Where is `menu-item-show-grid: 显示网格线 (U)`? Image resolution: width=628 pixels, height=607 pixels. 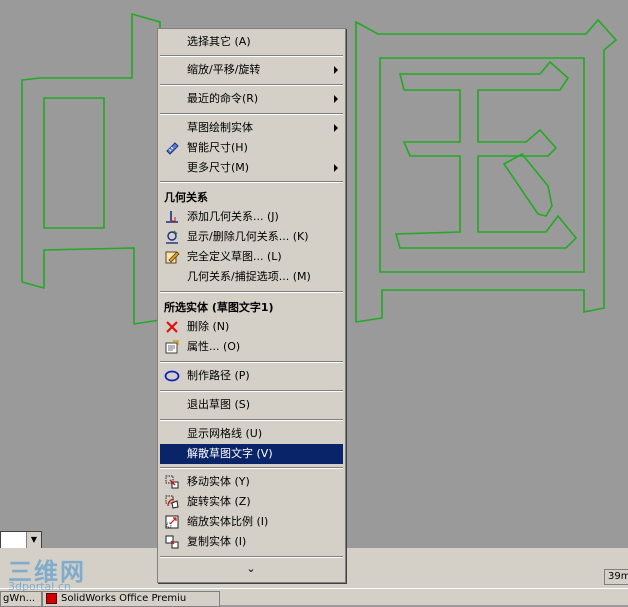 menu-item-show-grid: 显示网格线 (U) is located at coordinates (251, 434).